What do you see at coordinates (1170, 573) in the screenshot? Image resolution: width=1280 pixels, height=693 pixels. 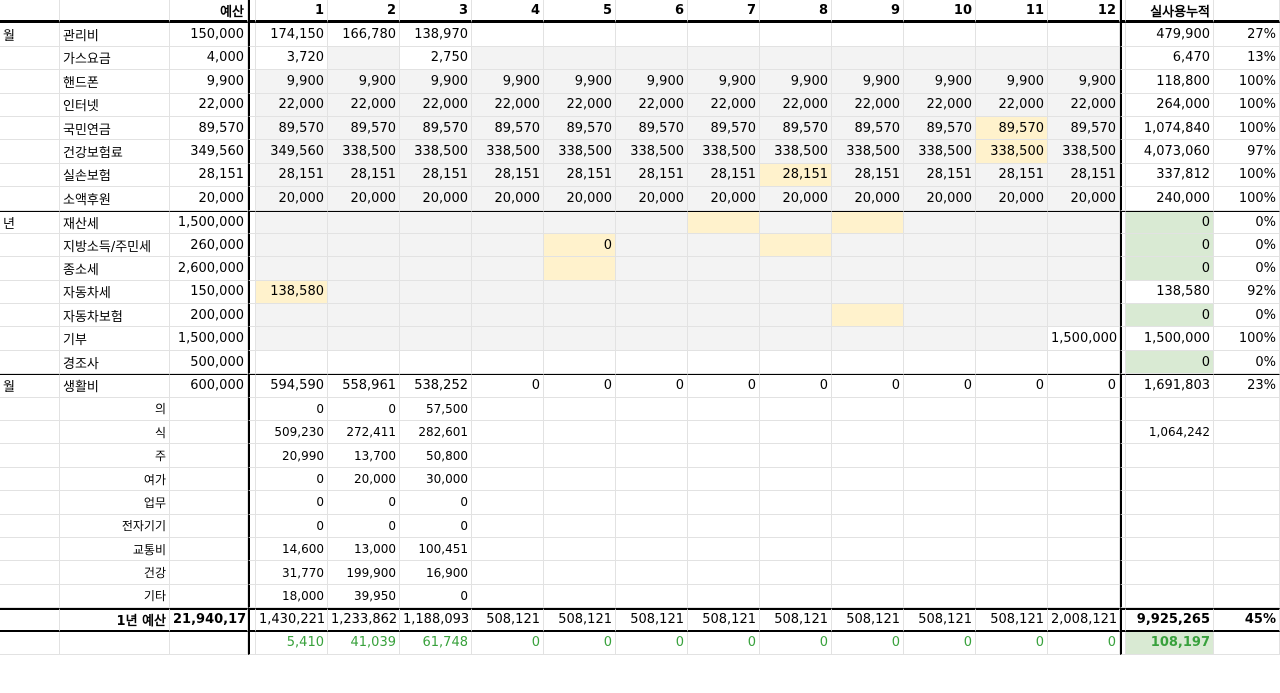 I see `cumulative-cell` at bounding box center [1170, 573].